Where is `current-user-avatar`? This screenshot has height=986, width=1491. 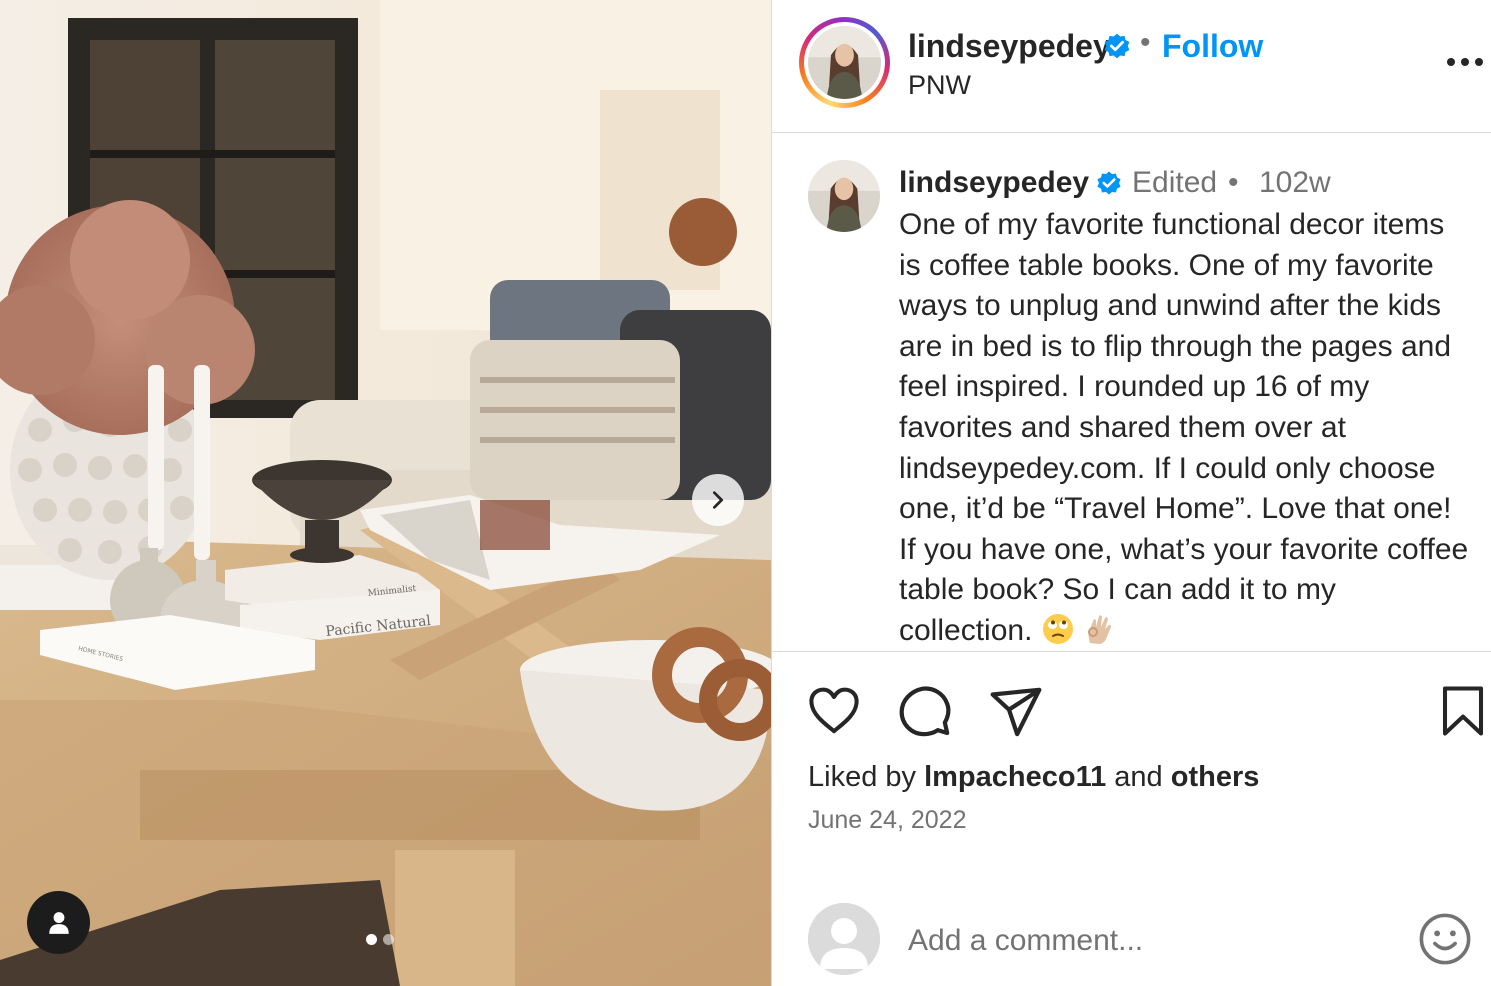 current-user-avatar is located at coordinates (844, 939).